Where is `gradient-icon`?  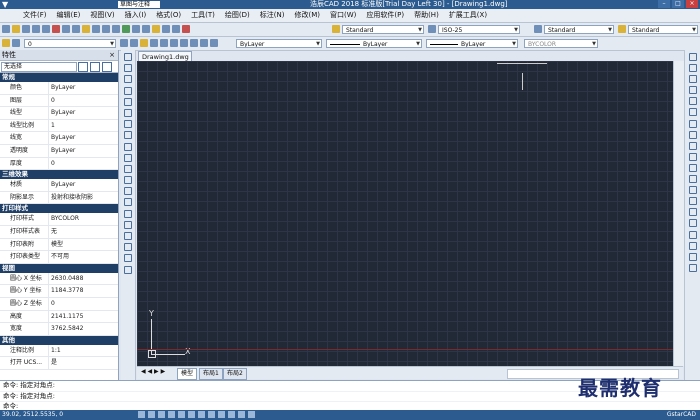
gradient-icon is located at coordinates (128, 224).